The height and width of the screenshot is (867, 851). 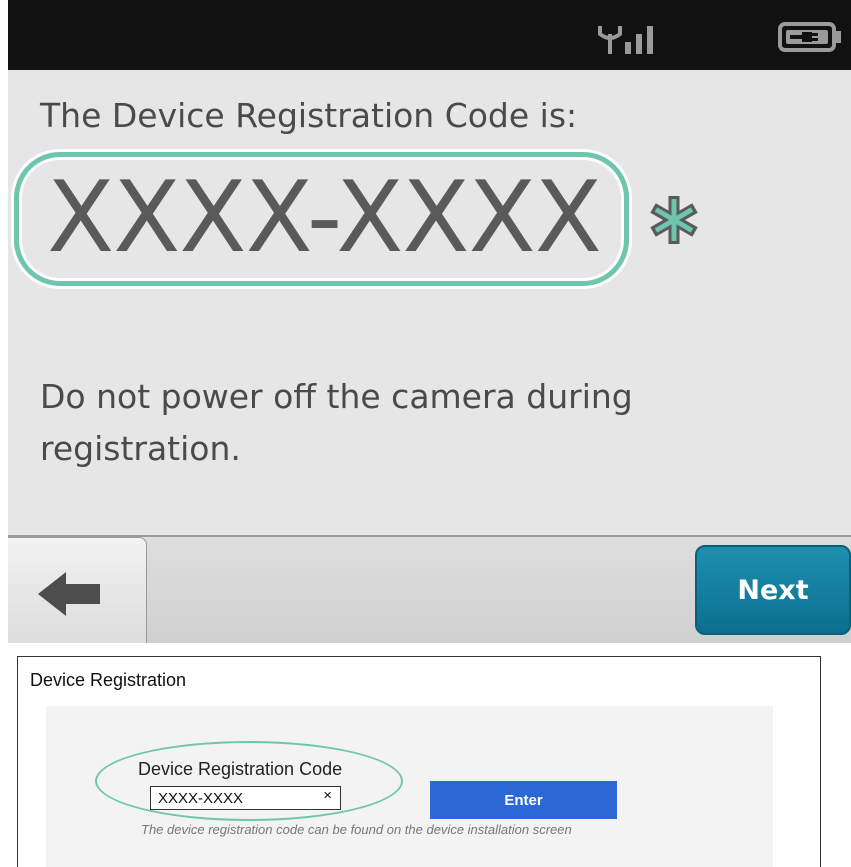 I want to click on registration-code-label: Device Registration Code, so click(x=240, y=769).